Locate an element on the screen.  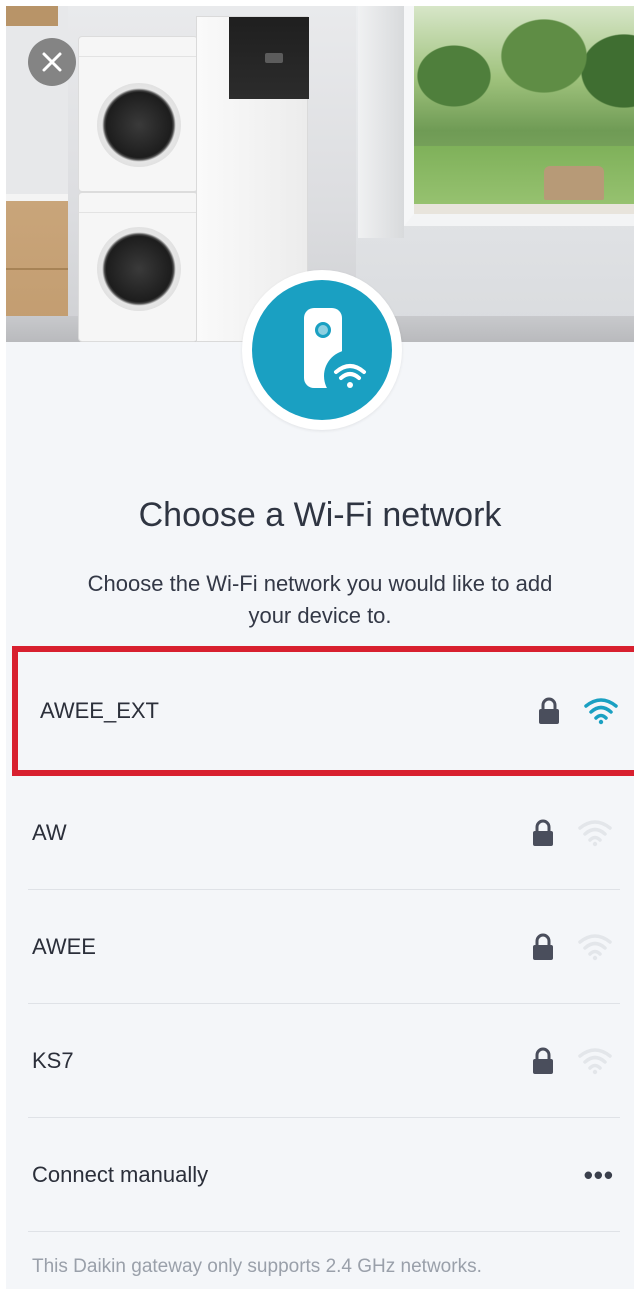
network-name: AWEE is located at coordinates (64, 946).